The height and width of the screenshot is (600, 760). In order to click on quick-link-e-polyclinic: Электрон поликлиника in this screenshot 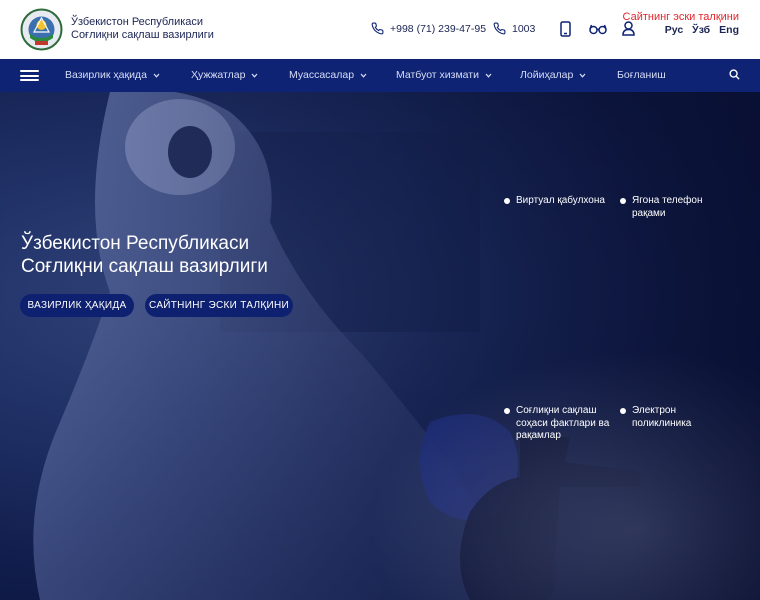, I will do `click(671, 417)`.